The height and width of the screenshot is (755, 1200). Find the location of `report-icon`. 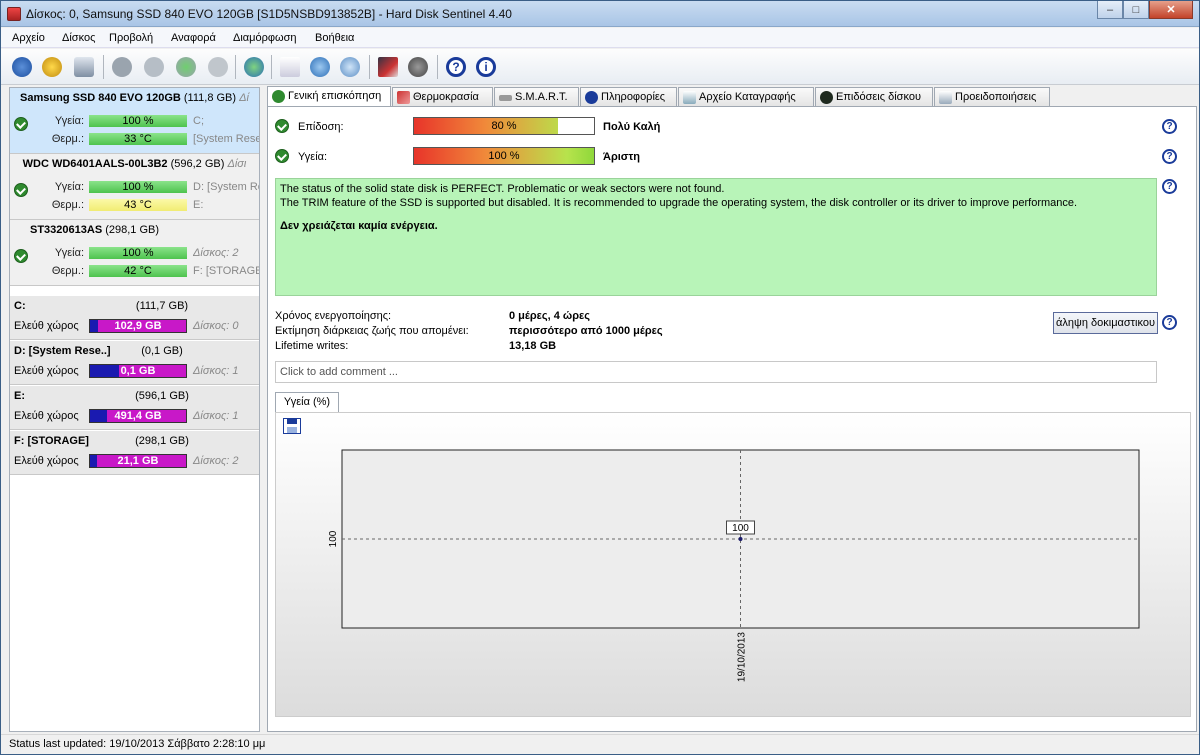

report-icon is located at coordinates (290, 67).